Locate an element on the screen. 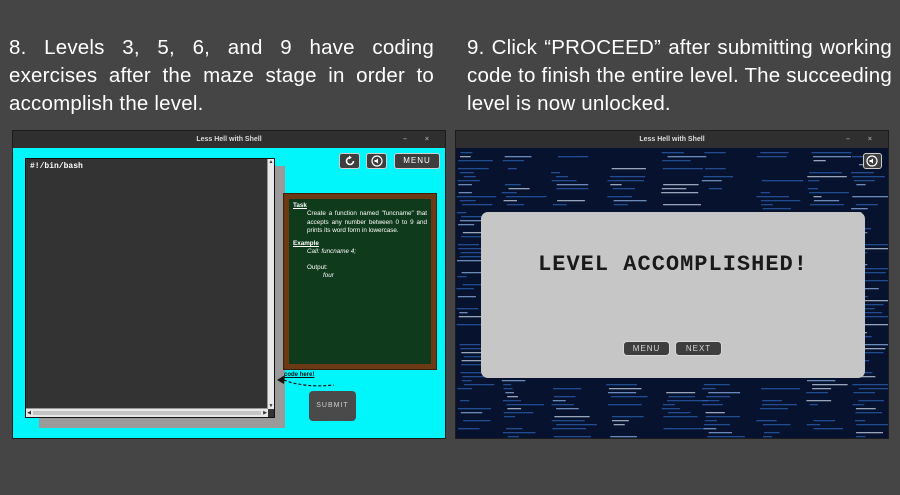 The height and width of the screenshot is (495, 900). vertical-scrollbar: ▲ ▼ is located at coordinates (270, 284).